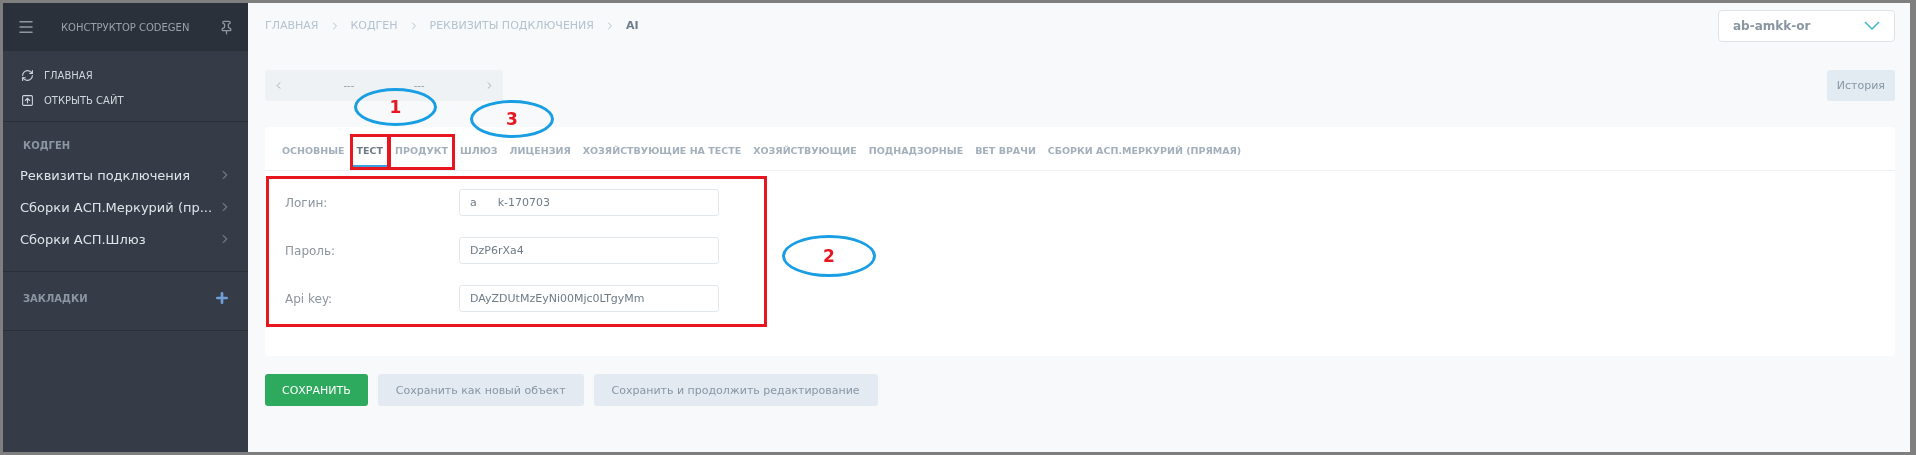 This screenshot has height=455, width=1916. What do you see at coordinates (316, 390) in the screenshot?
I see `save-button: СОХРАНИТЬ` at bounding box center [316, 390].